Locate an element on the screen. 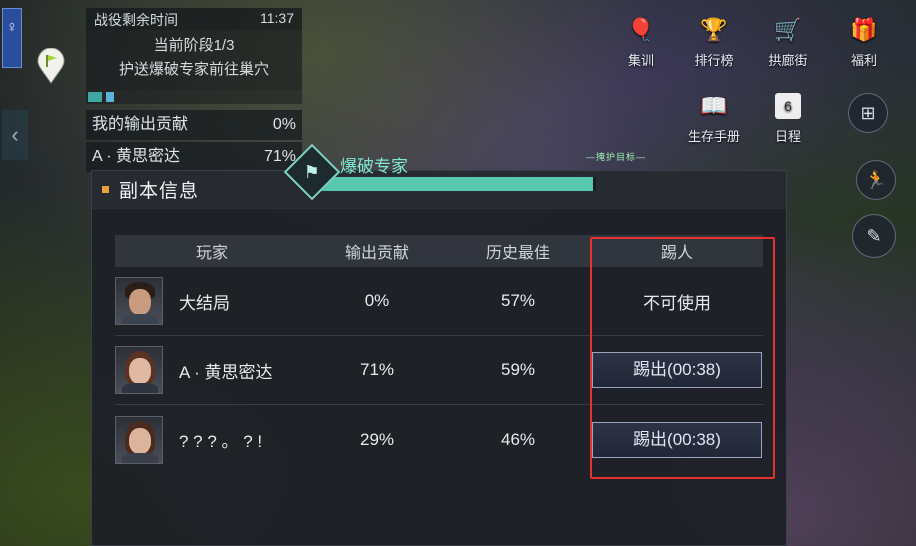  menu-arcade: 🛒 拱廊街 is located at coordinates (788, 40).